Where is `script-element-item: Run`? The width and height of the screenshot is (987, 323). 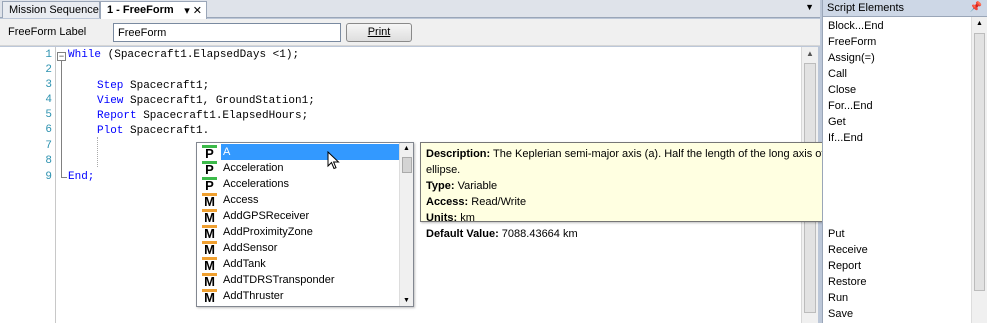 script-element-item: Run is located at coordinates (897, 298).